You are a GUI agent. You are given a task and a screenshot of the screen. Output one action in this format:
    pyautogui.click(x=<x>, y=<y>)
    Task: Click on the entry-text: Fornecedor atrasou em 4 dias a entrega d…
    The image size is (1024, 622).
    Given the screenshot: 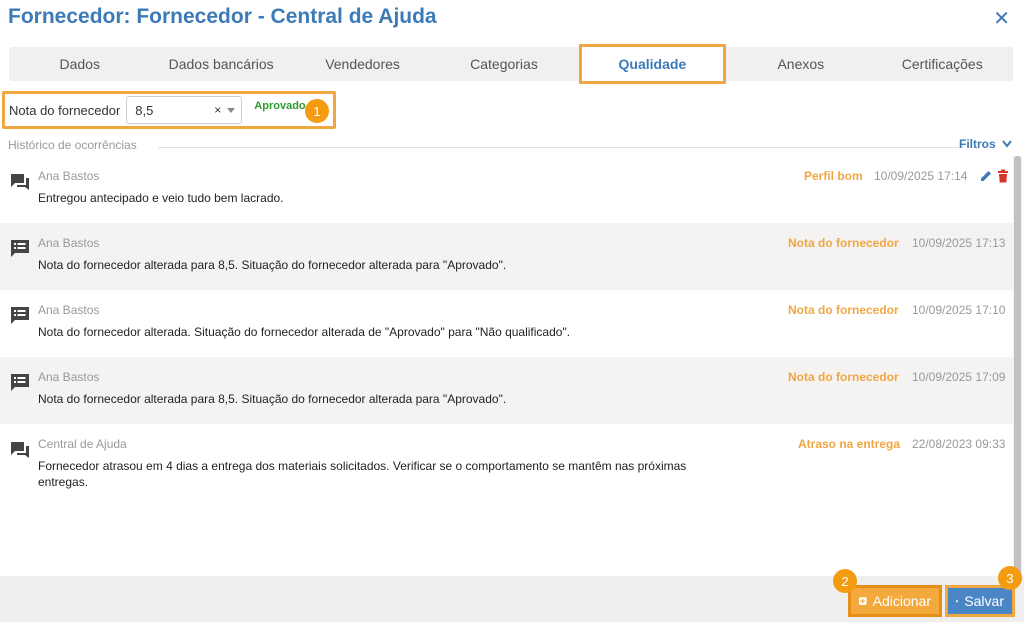 What is the action you would take?
    pyautogui.click(x=362, y=474)
    